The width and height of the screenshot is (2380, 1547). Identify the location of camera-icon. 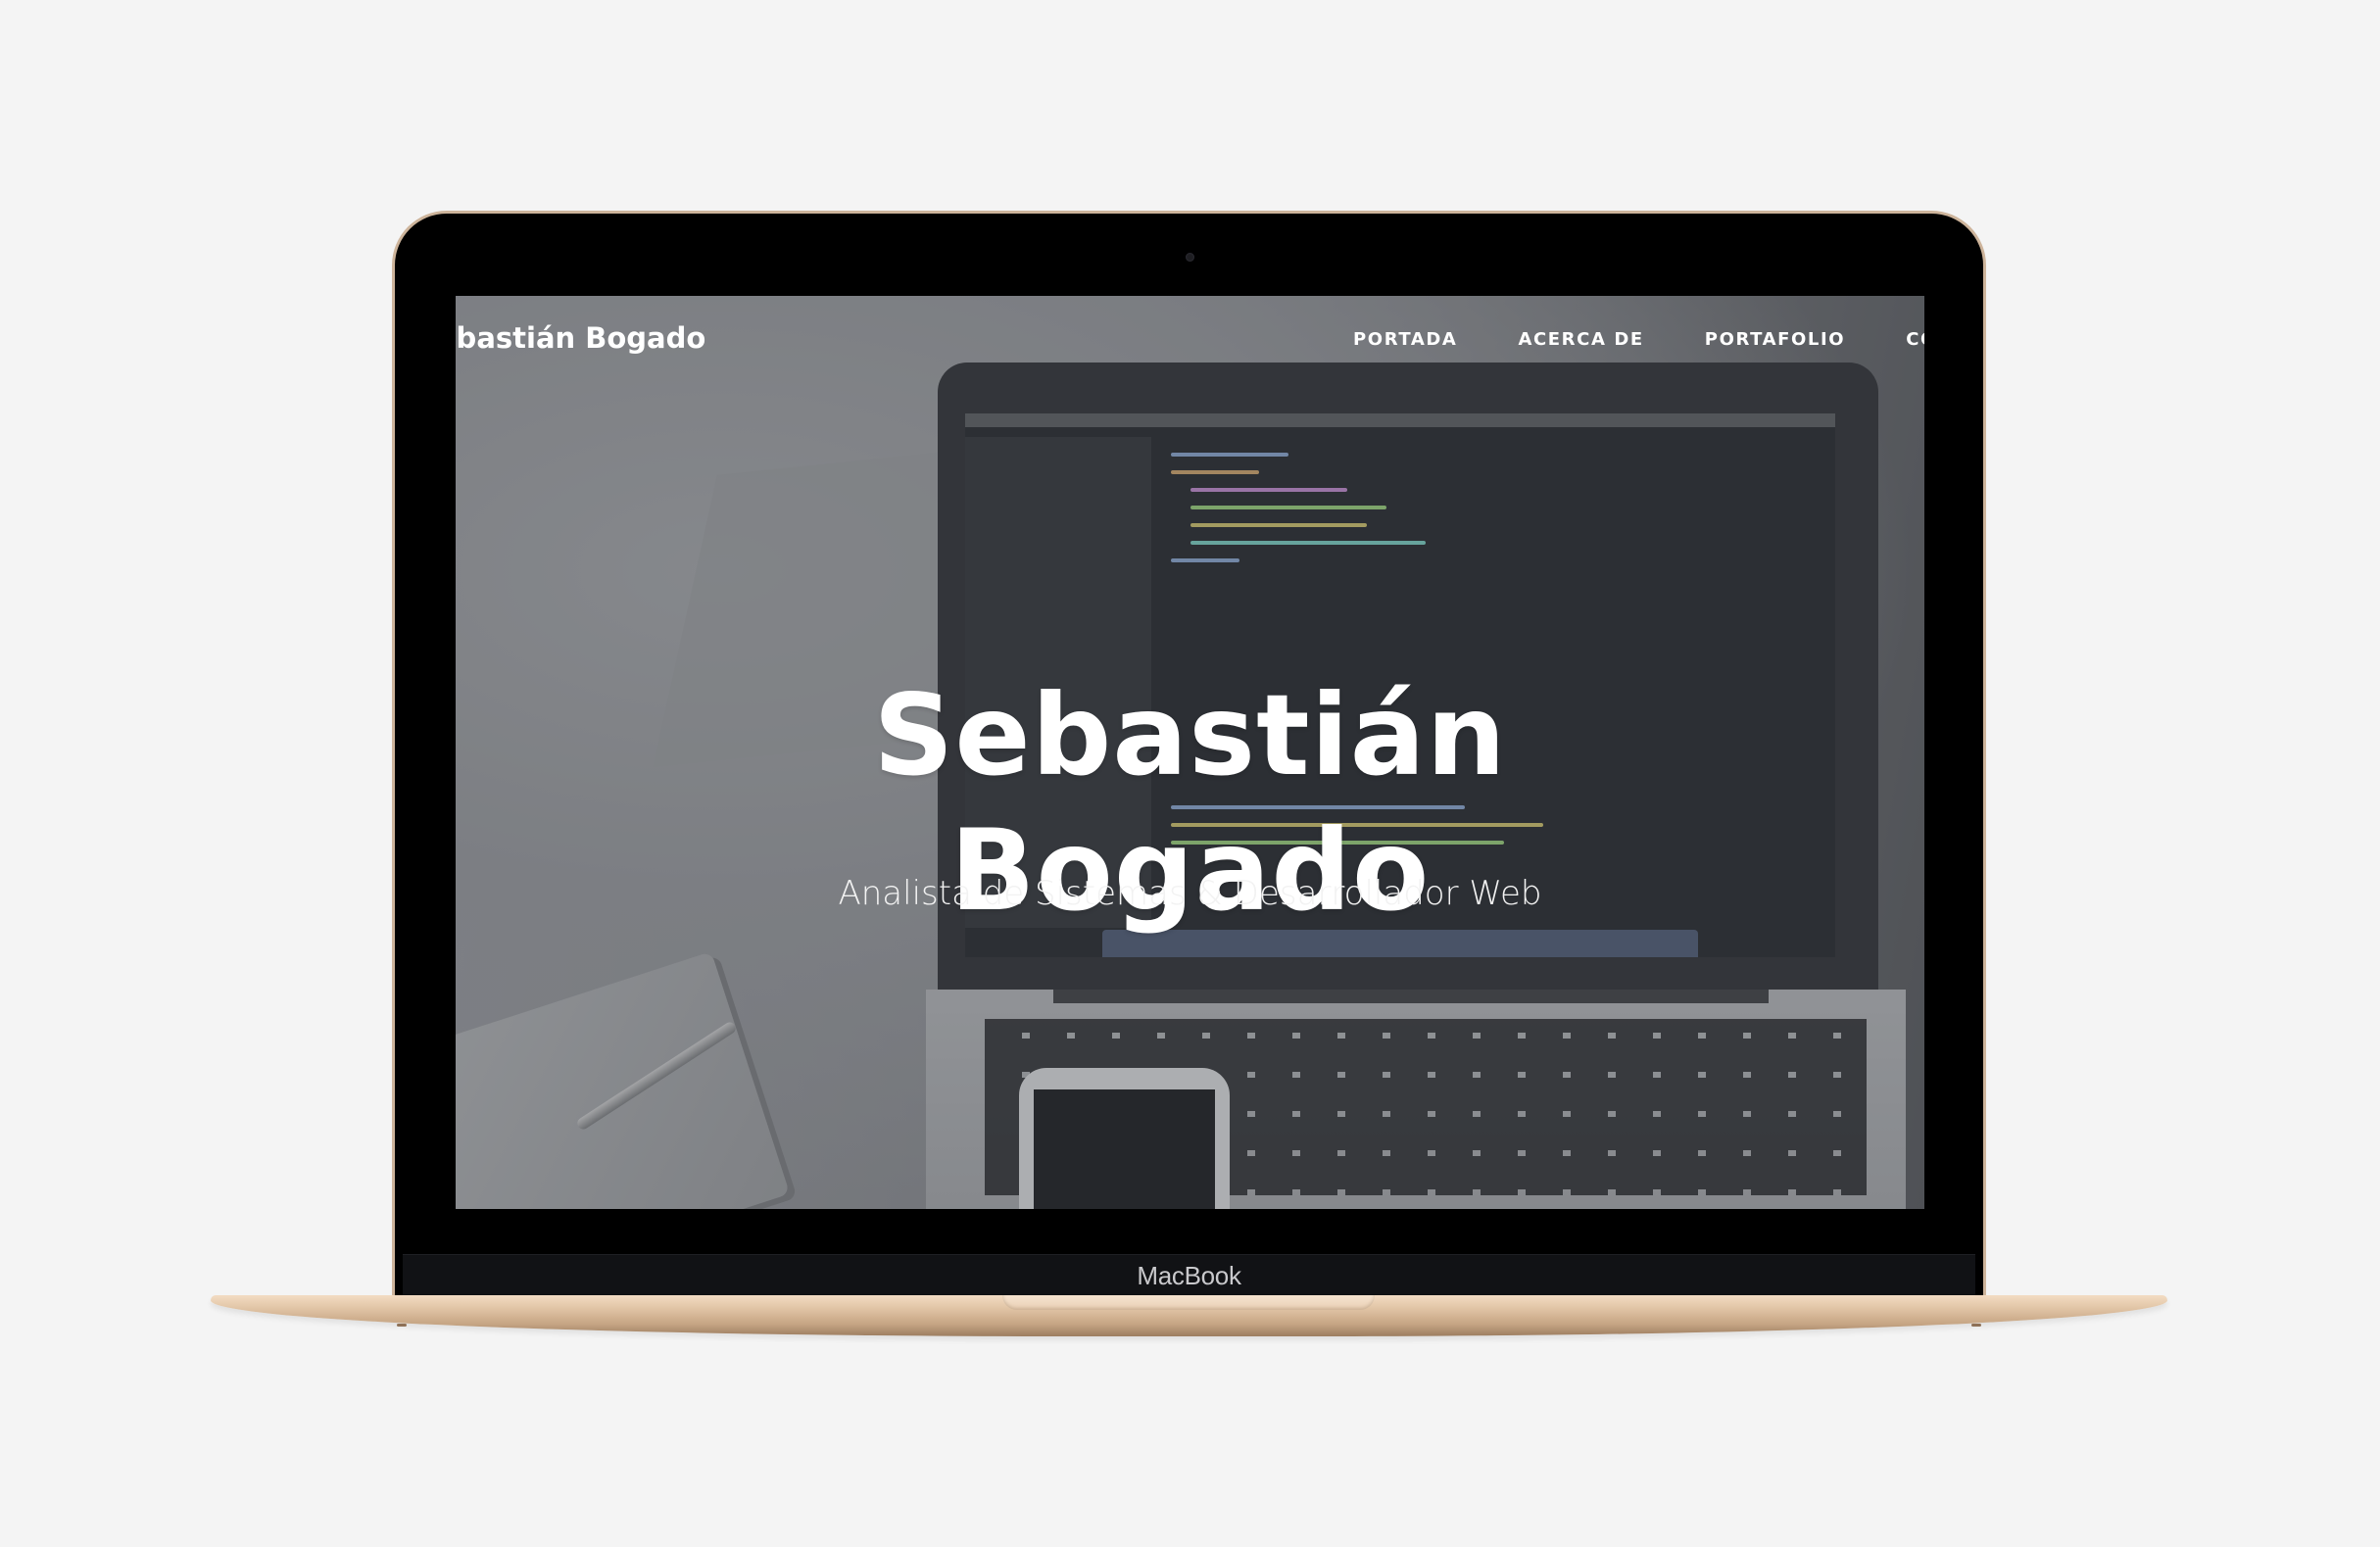
(1190, 257).